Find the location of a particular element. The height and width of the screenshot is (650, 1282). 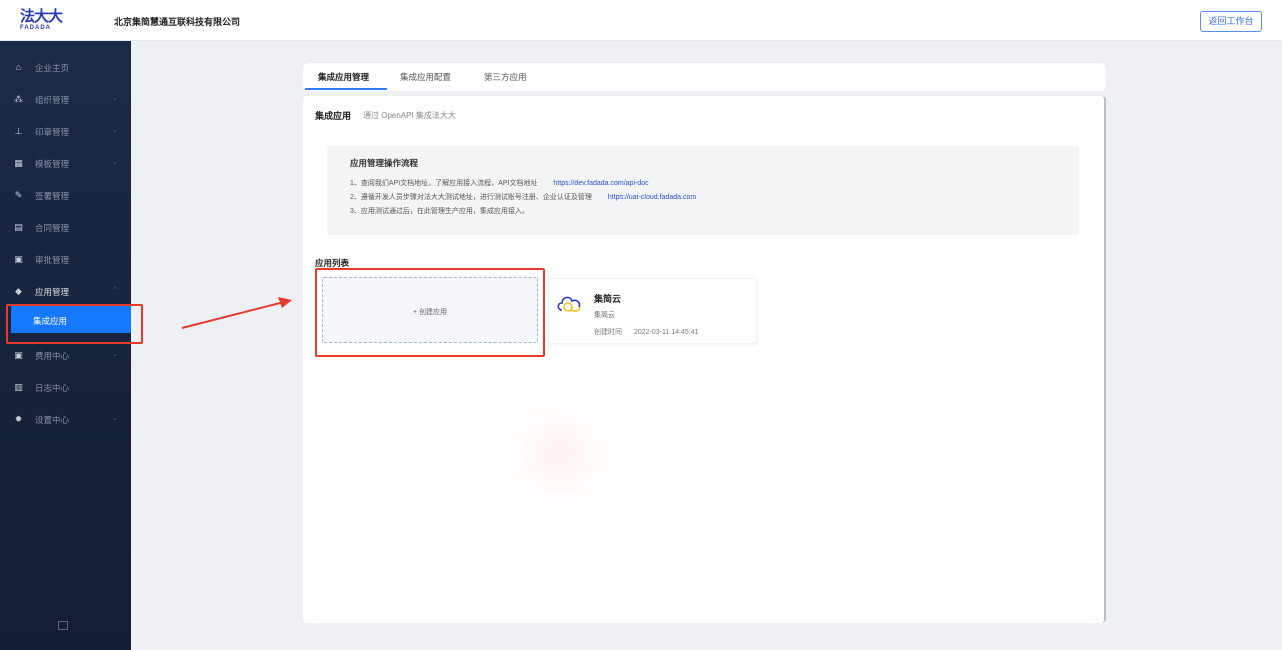

app-created-label: 创建时间 is located at coordinates (608, 332).